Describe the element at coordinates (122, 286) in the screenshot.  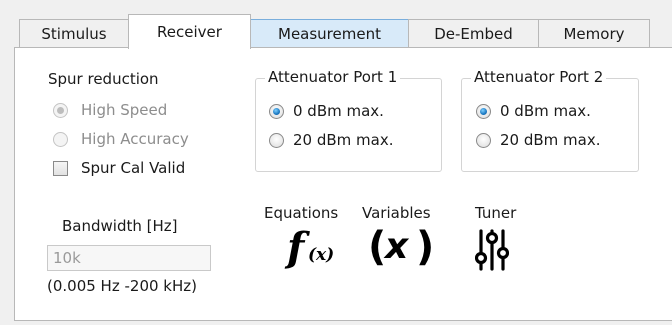
I see `bandwidth-range: (0.005 Hz -200 kHz)` at that location.